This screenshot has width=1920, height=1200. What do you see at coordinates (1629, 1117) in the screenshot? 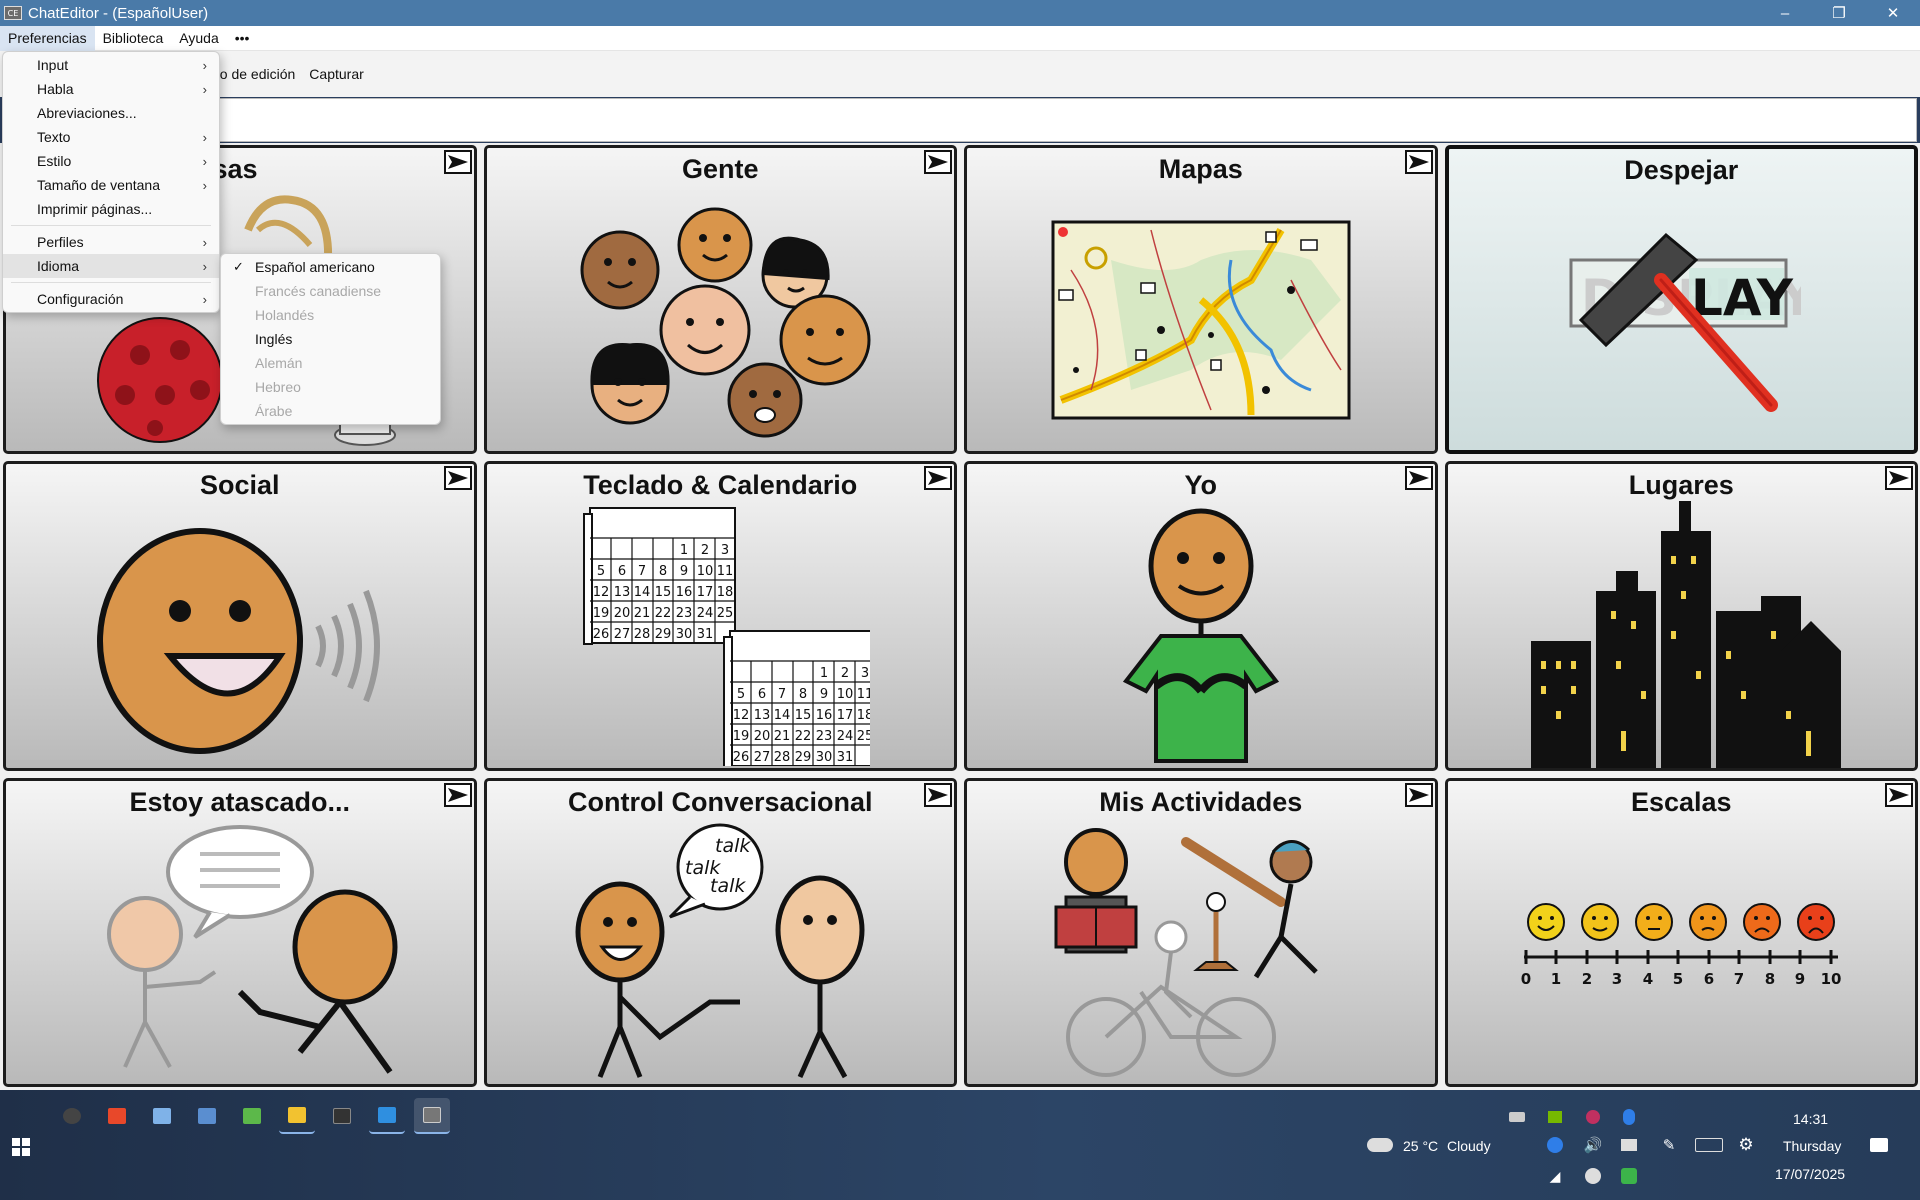
I see `bluetooth-icon` at bounding box center [1629, 1117].